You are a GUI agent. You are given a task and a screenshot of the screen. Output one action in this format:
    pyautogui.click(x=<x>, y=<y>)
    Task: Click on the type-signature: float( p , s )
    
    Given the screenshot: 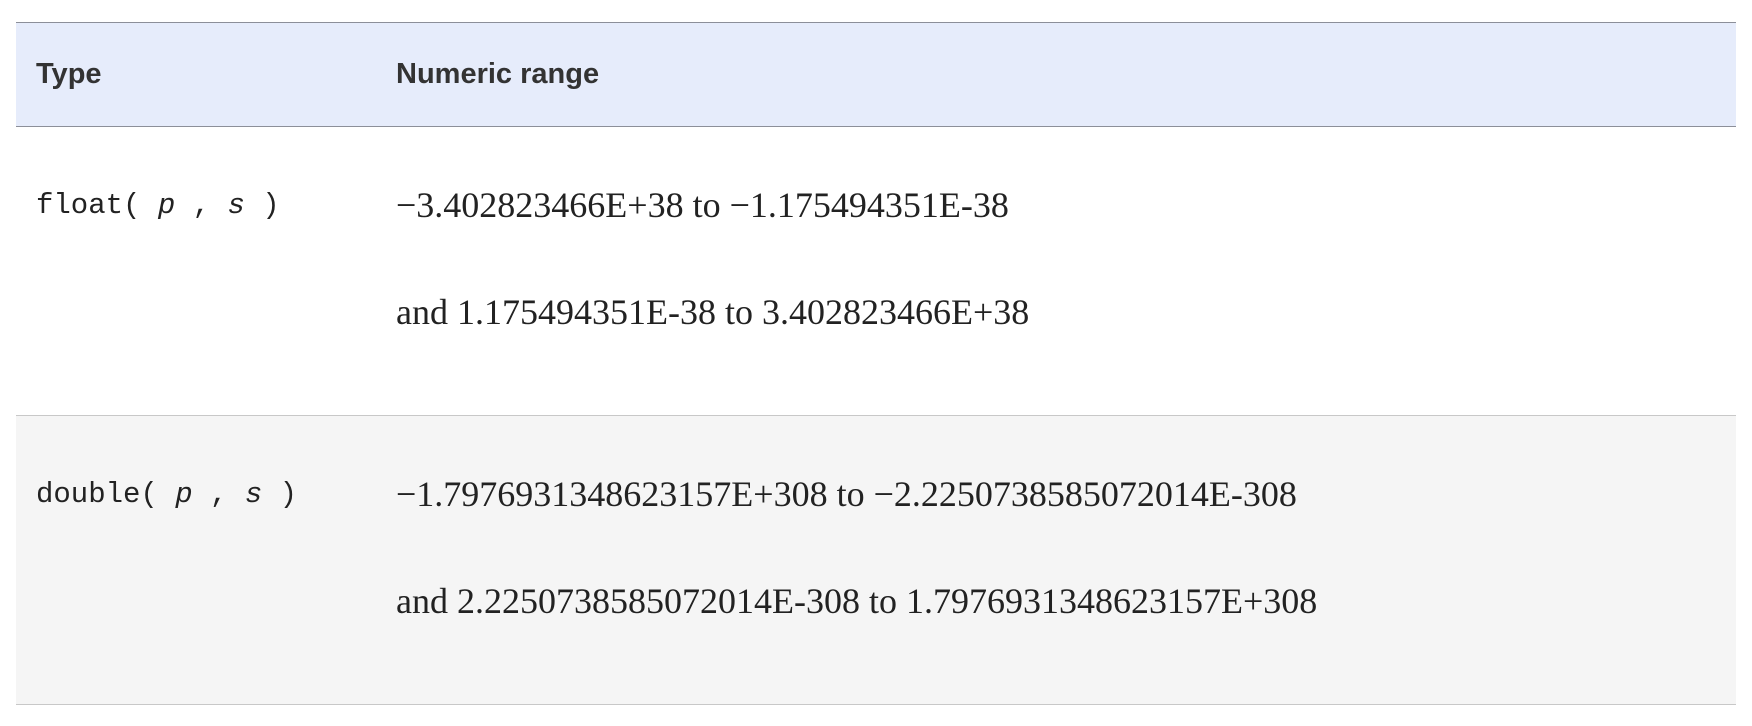 What is the action you would take?
    pyautogui.click(x=158, y=205)
    